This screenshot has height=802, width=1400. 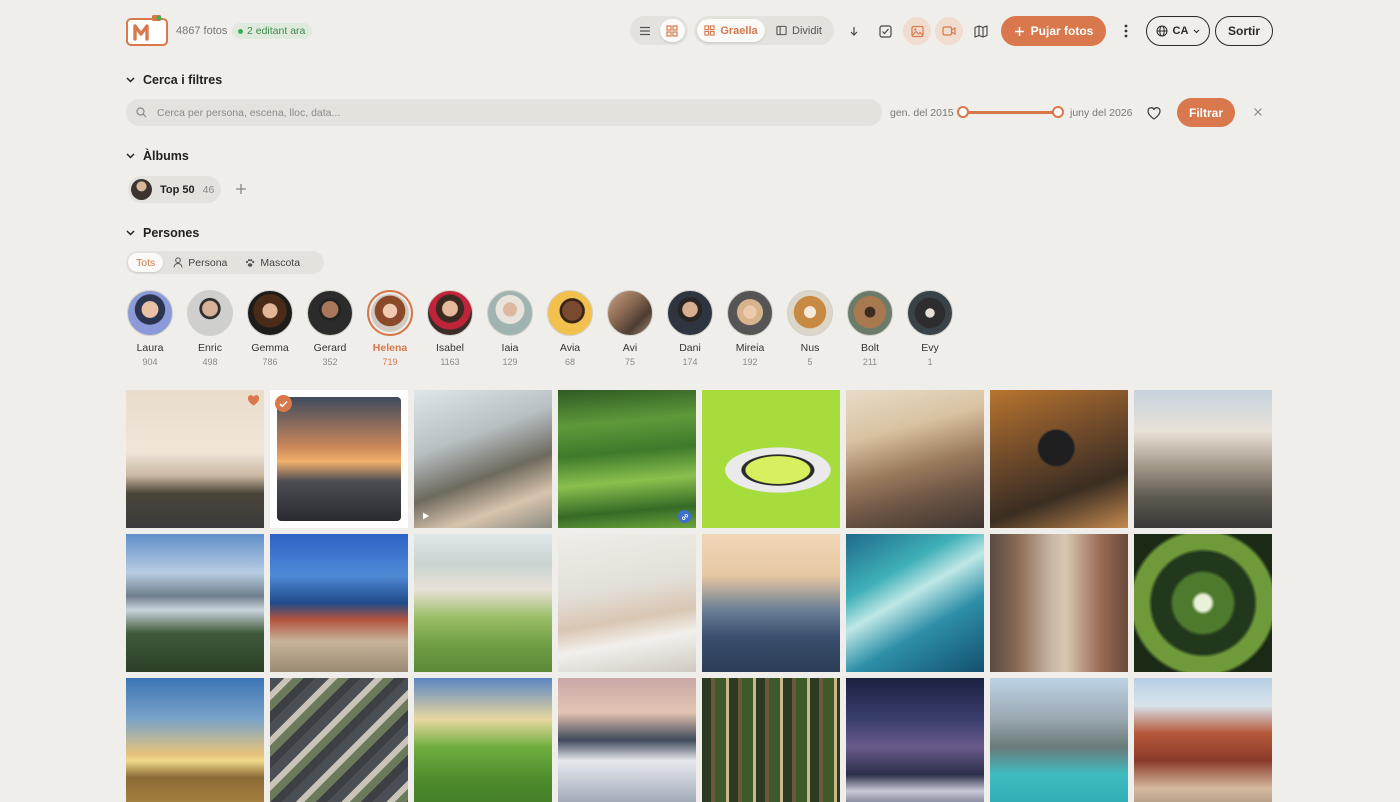 What do you see at coordinates (1178, 31) in the screenshot?
I see `language-selector: CA` at bounding box center [1178, 31].